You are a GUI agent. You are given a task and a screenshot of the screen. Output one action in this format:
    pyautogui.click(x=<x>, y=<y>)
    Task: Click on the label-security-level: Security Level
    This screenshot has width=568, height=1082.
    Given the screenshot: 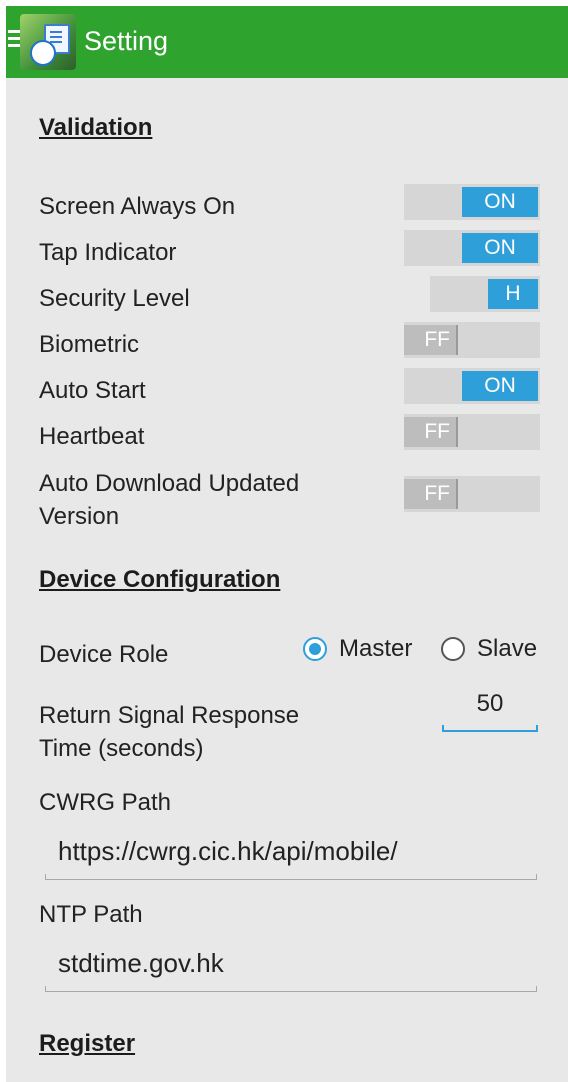 What is the action you would take?
    pyautogui.click(x=114, y=298)
    